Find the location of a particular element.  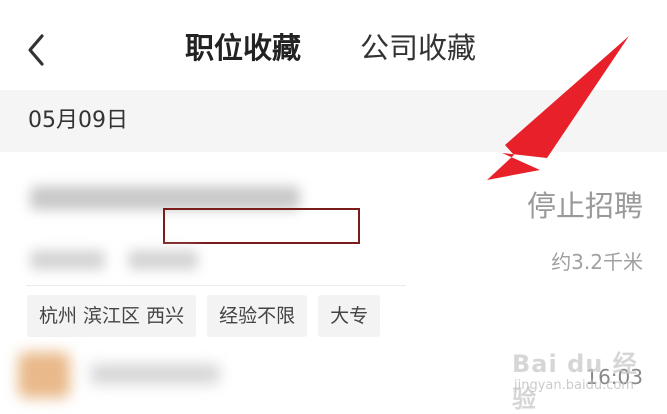

status-label: 停止招聘 is located at coordinates (584, 206).